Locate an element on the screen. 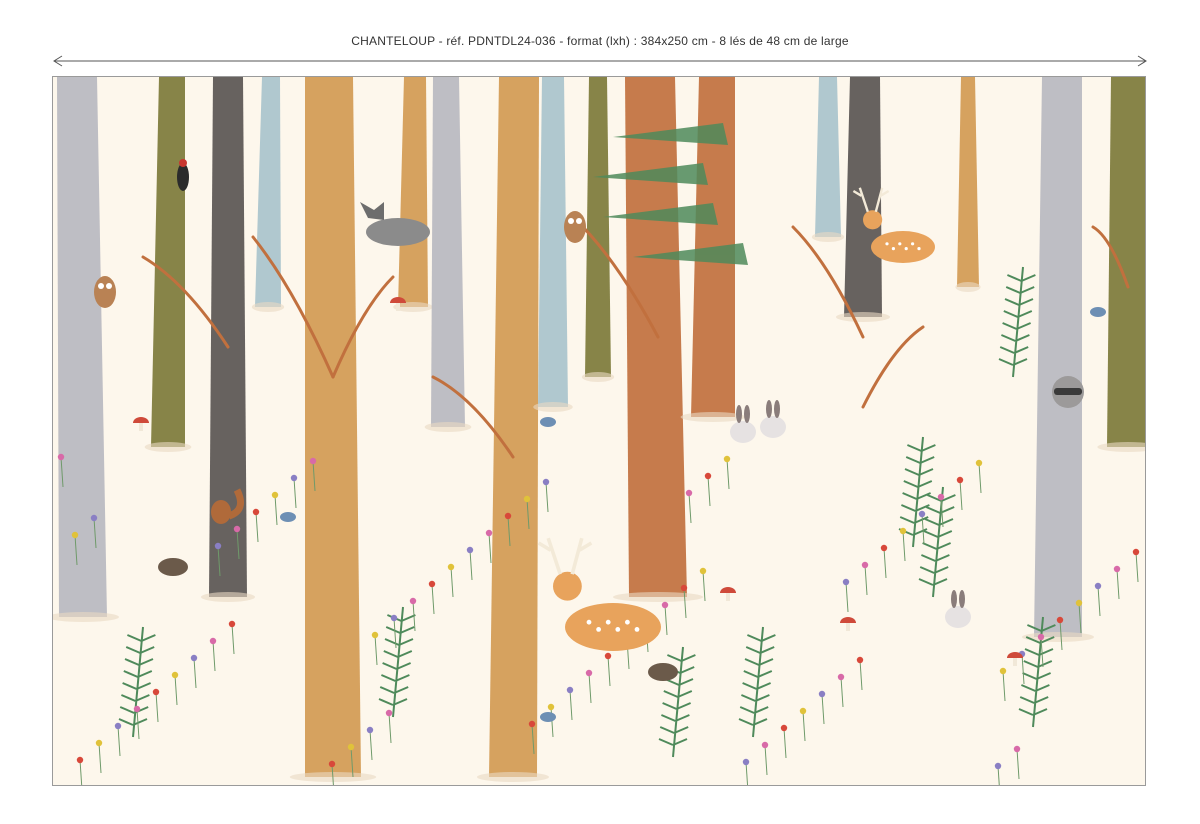  woodpecker-body is located at coordinates (183, 177).